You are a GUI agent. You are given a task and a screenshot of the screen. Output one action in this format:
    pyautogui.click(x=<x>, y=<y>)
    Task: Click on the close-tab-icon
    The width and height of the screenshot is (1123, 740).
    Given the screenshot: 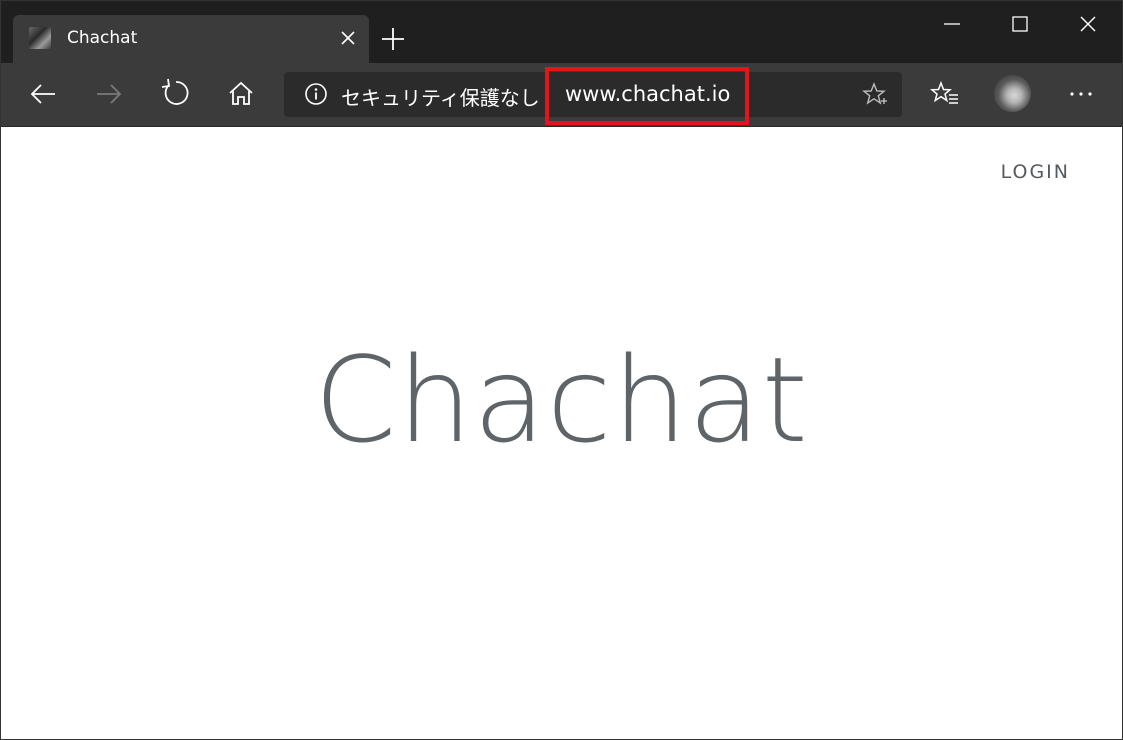 What is the action you would take?
    pyautogui.click(x=348, y=38)
    